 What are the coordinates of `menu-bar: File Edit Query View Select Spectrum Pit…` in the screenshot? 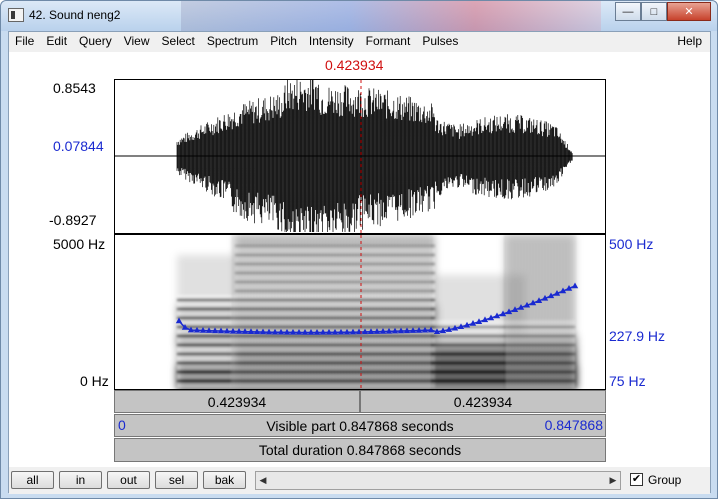 It's located at (359, 41).